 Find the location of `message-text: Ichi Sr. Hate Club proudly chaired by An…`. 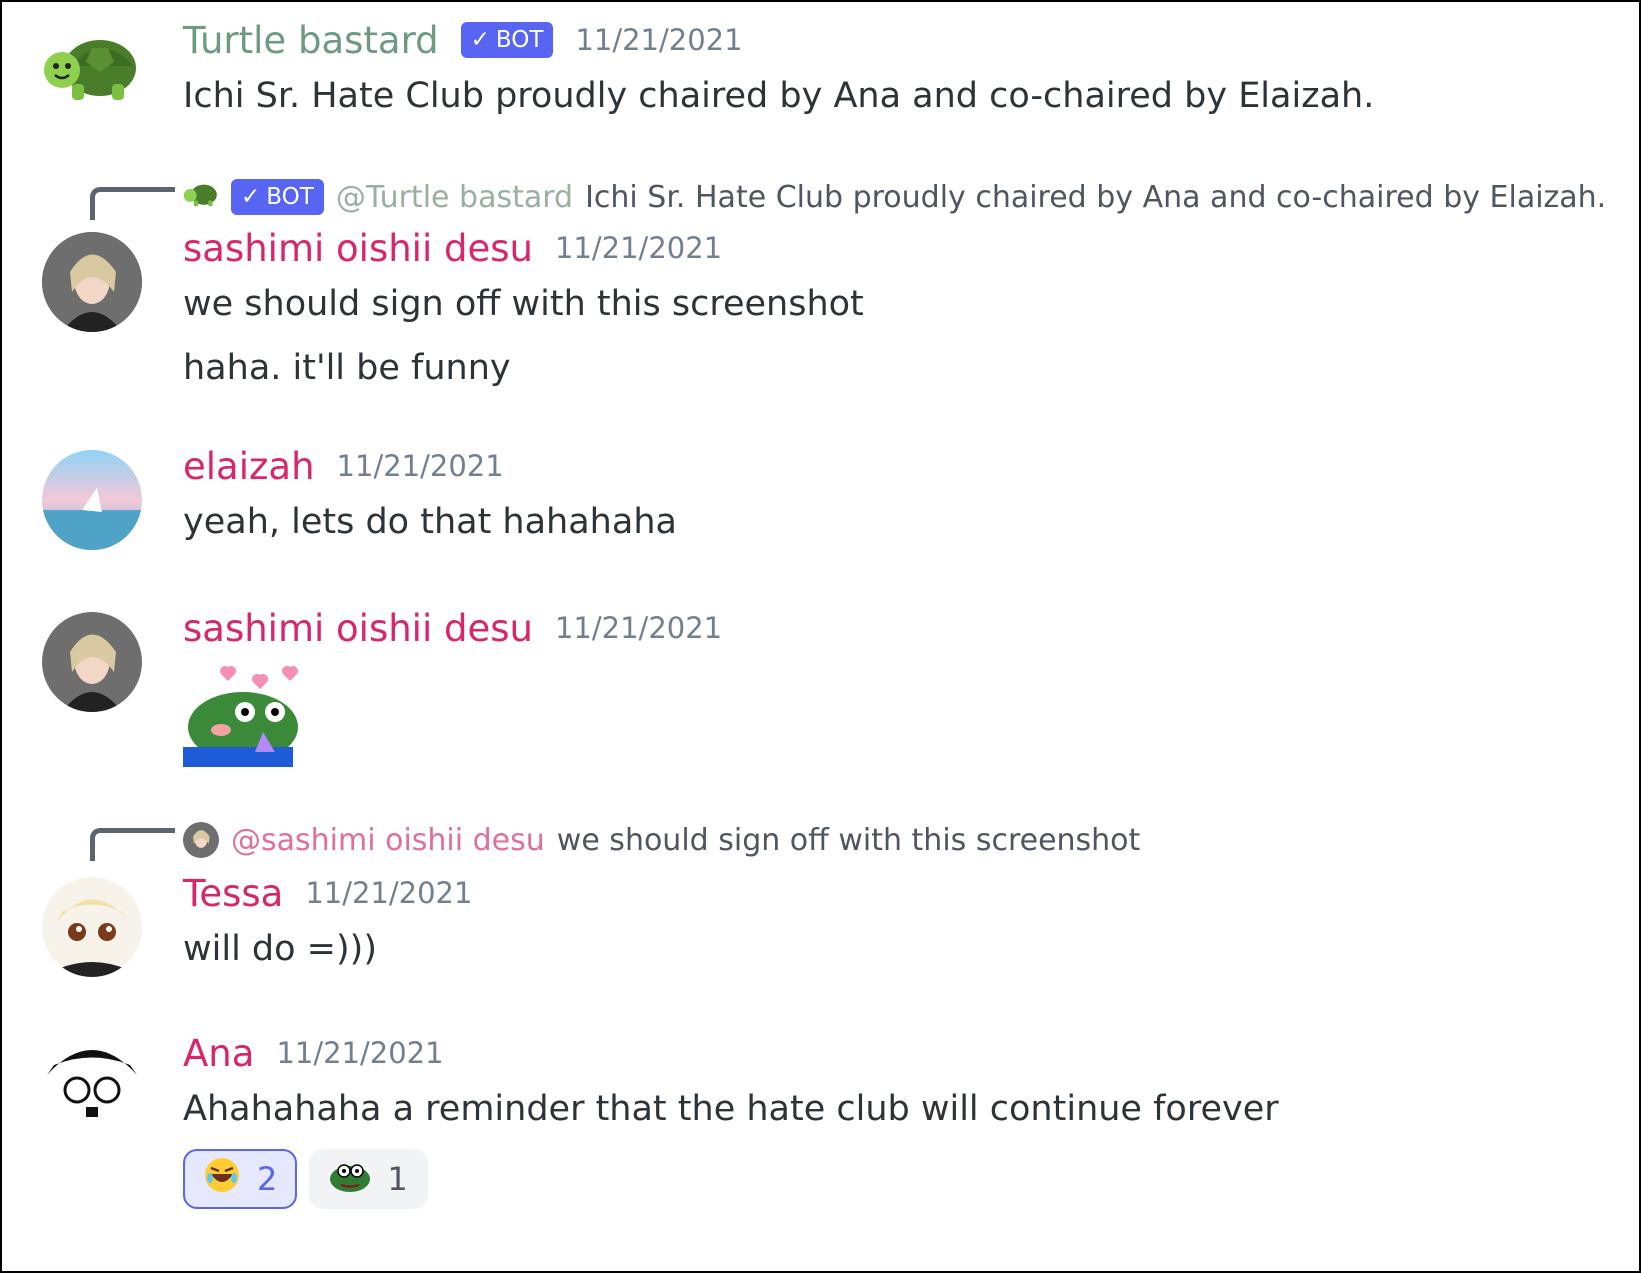

message-text: Ichi Sr. Hate Club proudly chaired by An… is located at coordinates (779, 96).